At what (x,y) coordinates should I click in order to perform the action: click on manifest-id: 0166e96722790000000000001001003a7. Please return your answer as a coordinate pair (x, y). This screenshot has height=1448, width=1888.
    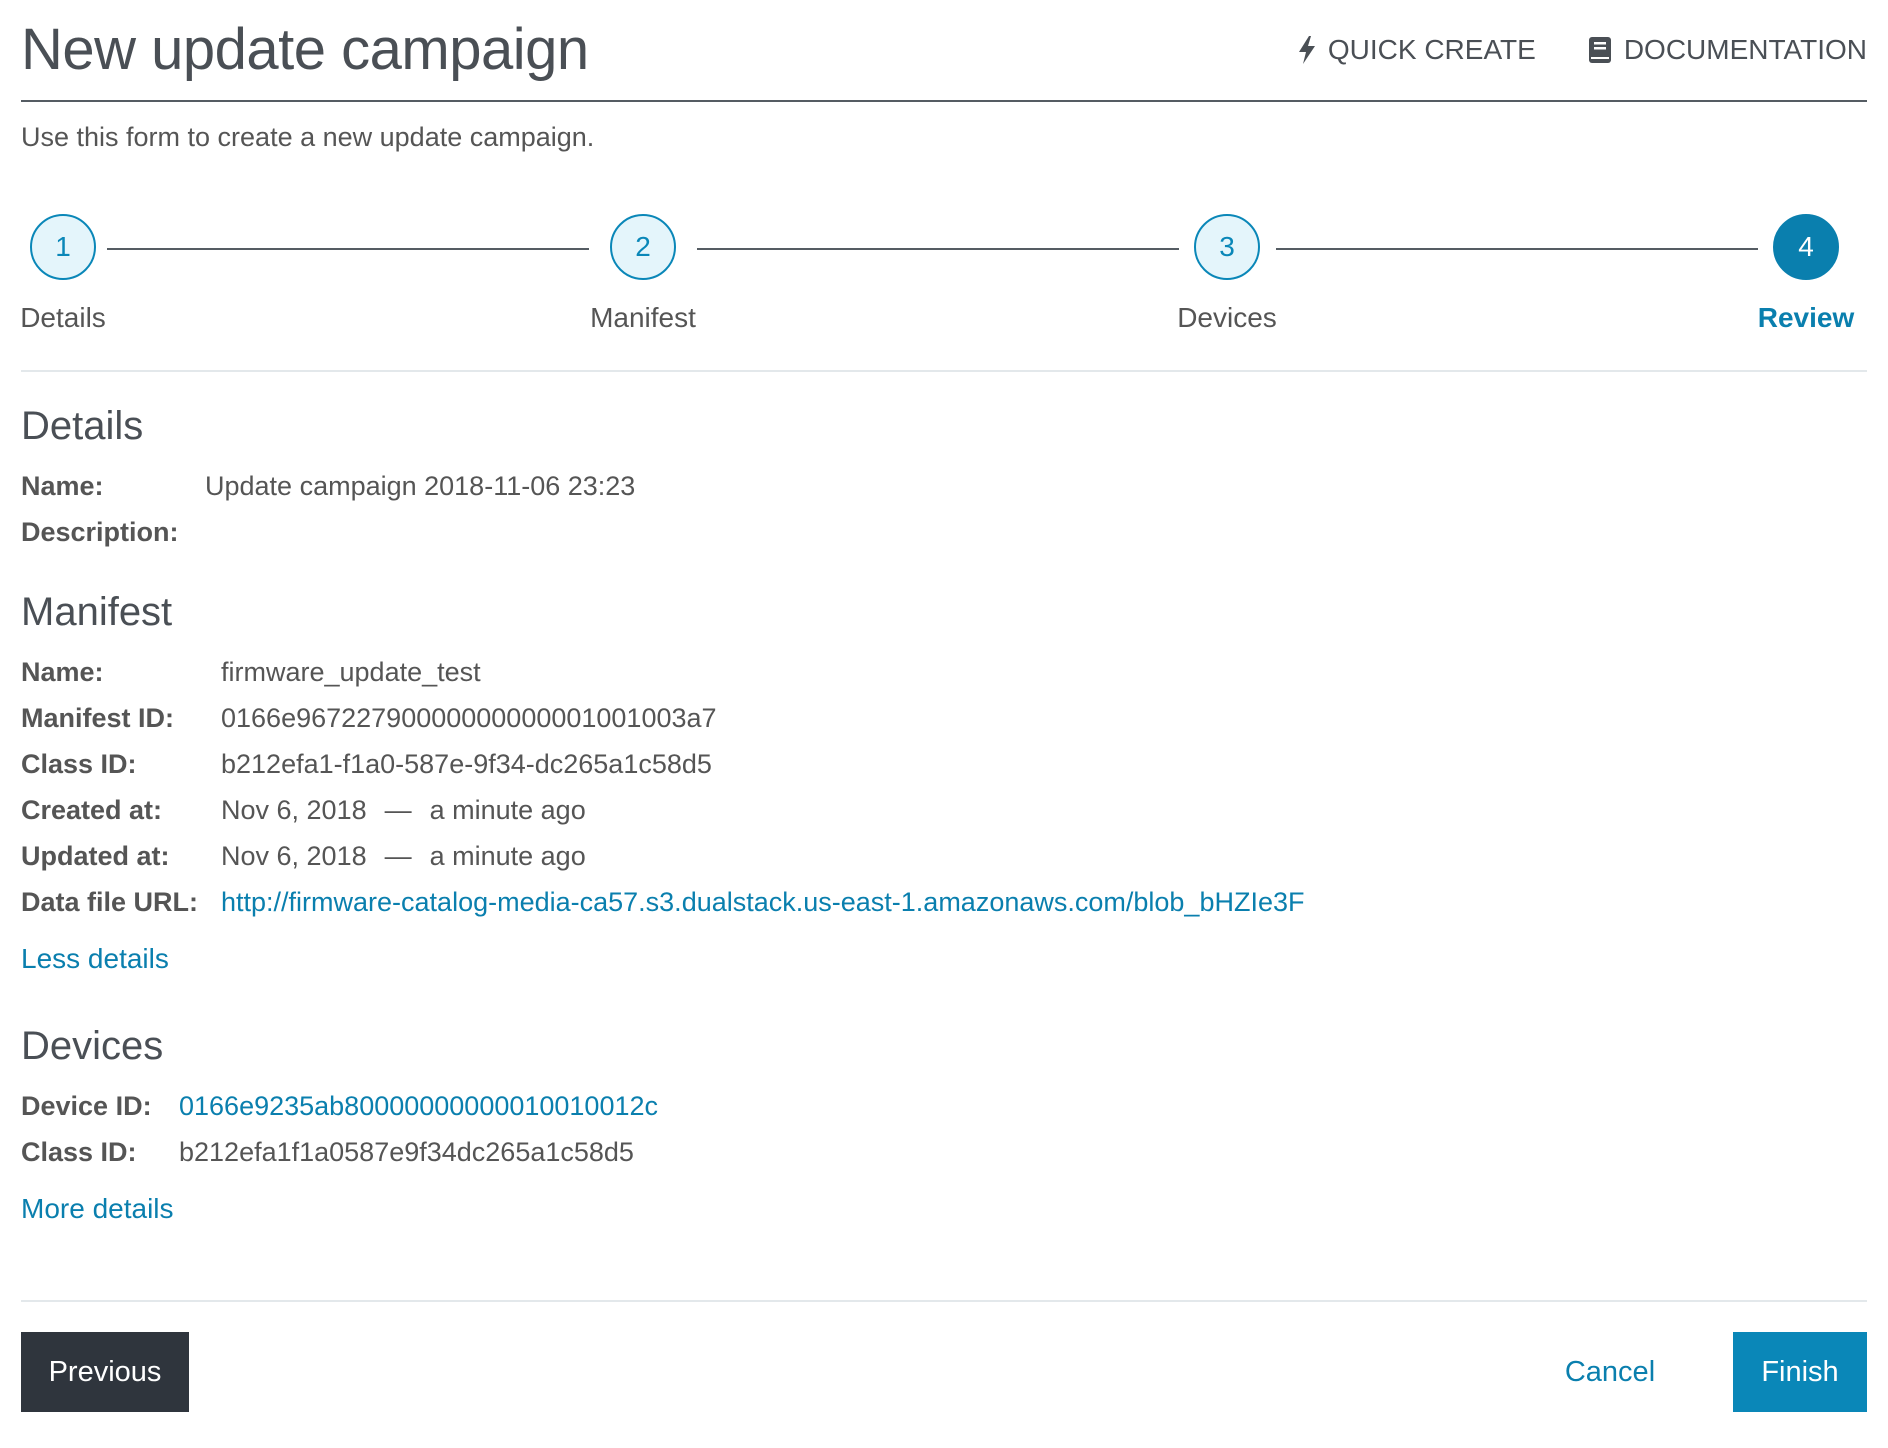
    Looking at the image, I should click on (469, 718).